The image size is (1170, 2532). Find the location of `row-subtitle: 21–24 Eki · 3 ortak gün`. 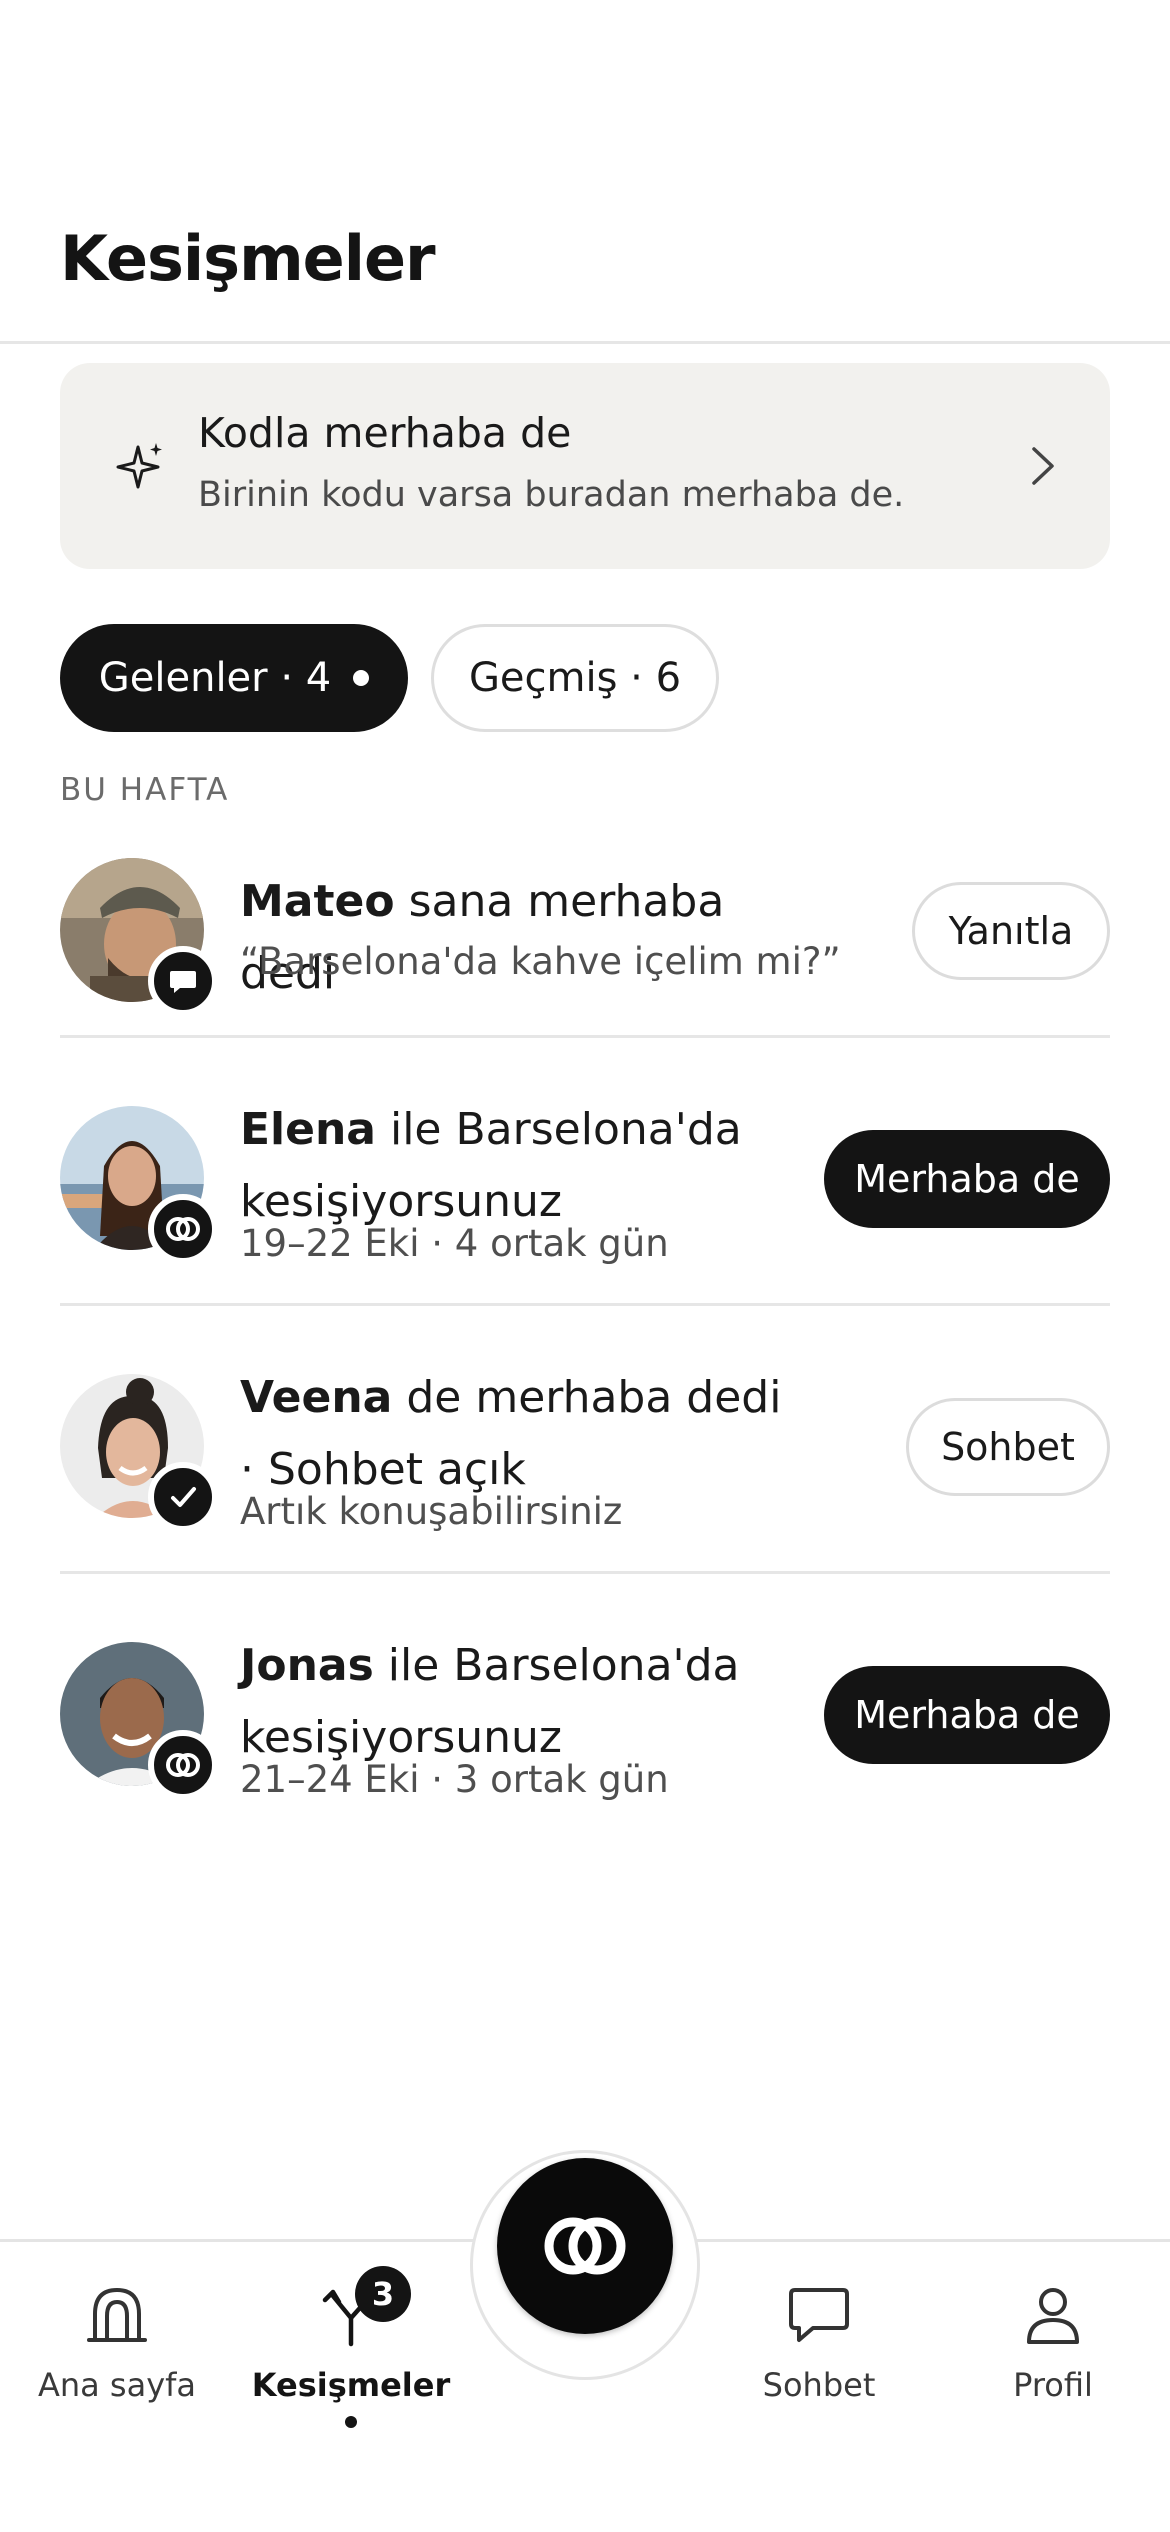

row-subtitle: 21–24 Eki · 3 ortak gün is located at coordinates (454, 1779).